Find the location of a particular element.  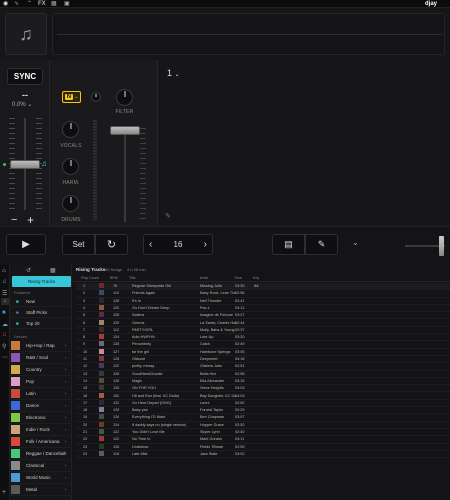

library-home-icon: ⌂ is located at coordinates (4, 271).